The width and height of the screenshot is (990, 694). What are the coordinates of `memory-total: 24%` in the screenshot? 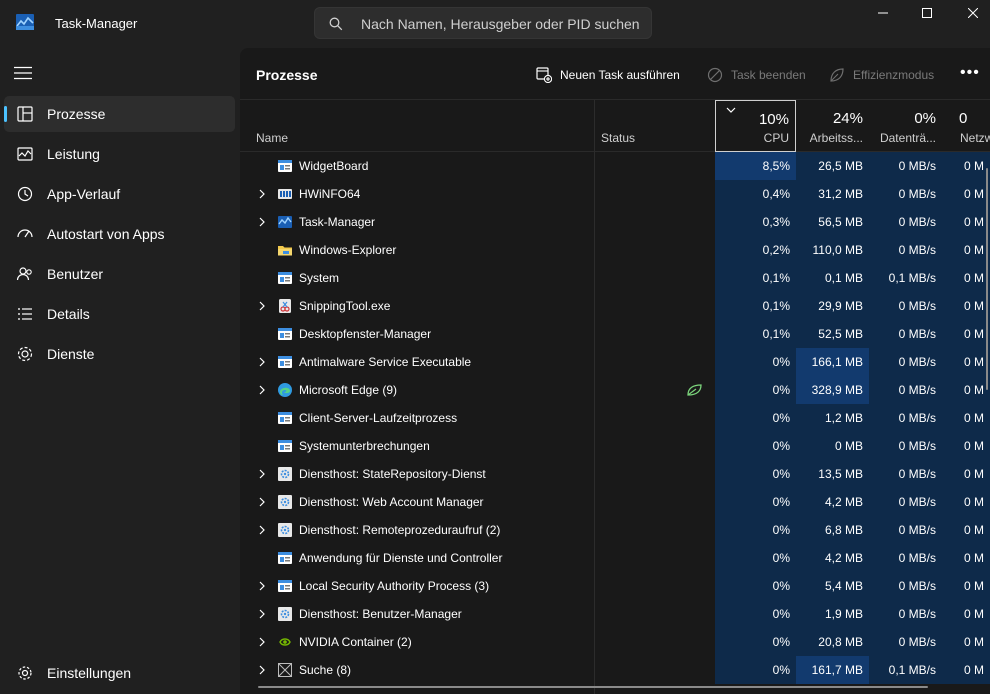 It's located at (847, 118).